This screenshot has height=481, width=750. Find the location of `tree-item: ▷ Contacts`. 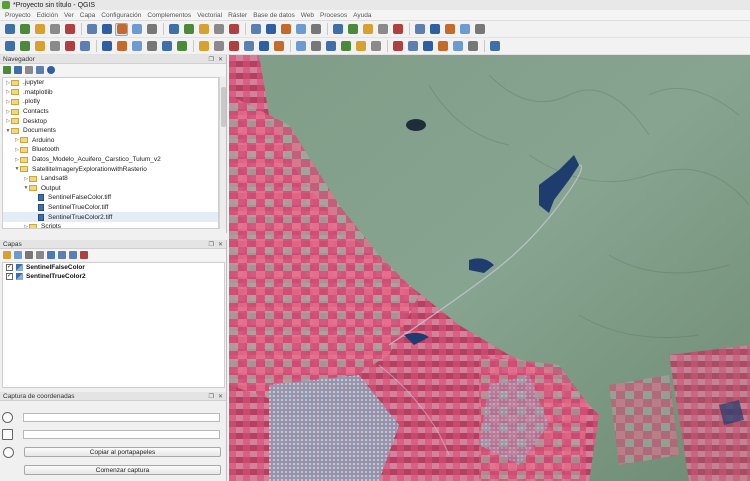

tree-item: ▷ Contacts is located at coordinates (110, 112).